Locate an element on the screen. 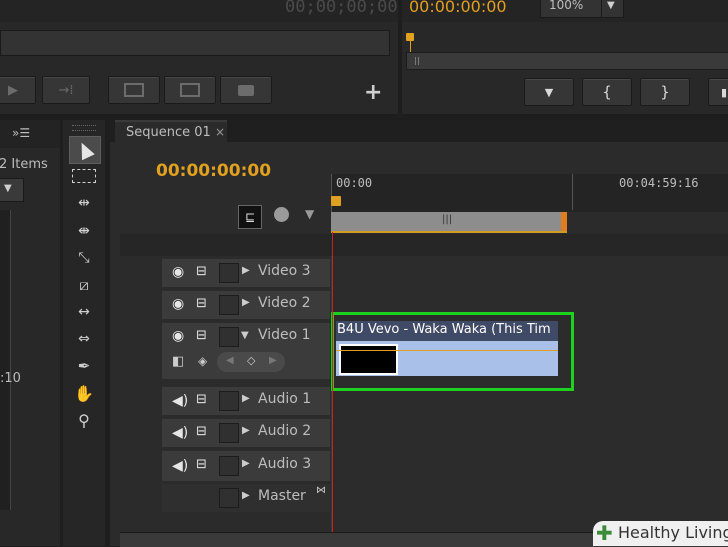 This screenshot has width=728, height=547. next-keyframe-icon: ▶ is located at coordinates (273, 360).